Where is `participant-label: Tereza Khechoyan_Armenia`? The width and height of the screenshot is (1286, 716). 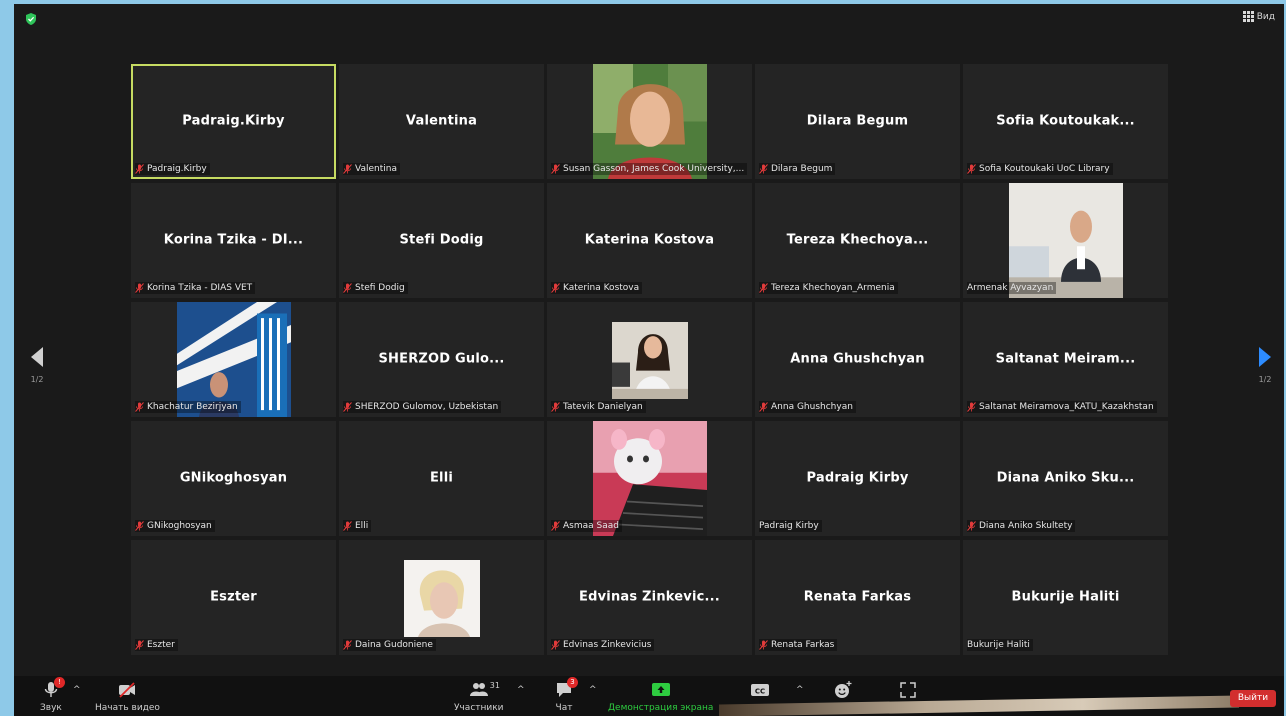
participant-label: Tereza Khechoyan_Armenia is located at coordinates (833, 288).